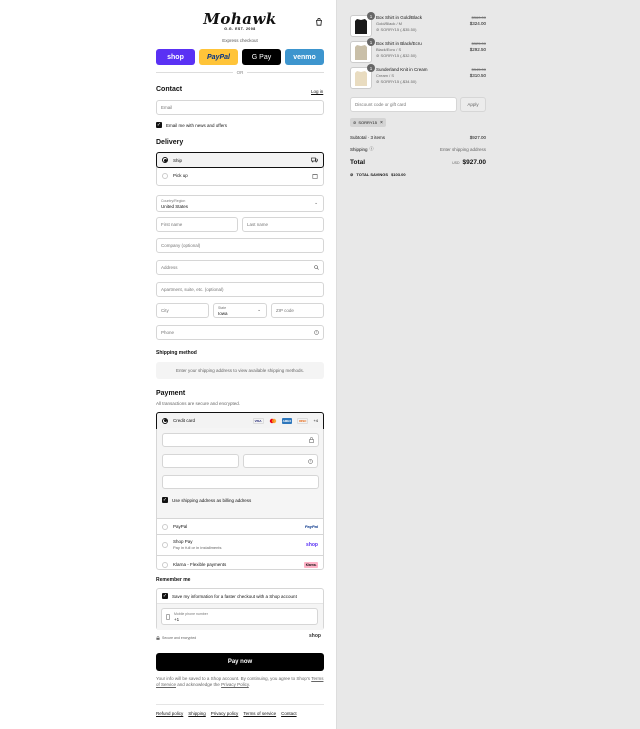  What do you see at coordinates (240, 440) in the screenshot?
I see `card-number-field` at bounding box center [240, 440].